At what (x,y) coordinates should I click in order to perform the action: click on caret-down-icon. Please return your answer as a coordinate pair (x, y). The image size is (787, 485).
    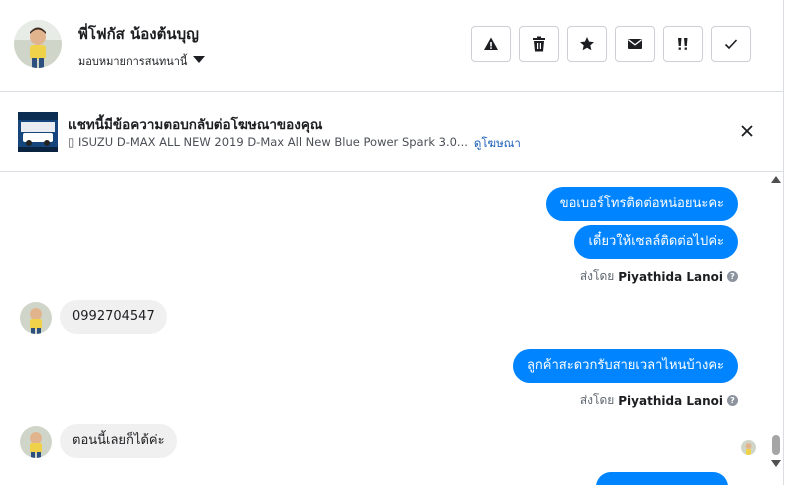
    Looking at the image, I should click on (199, 59).